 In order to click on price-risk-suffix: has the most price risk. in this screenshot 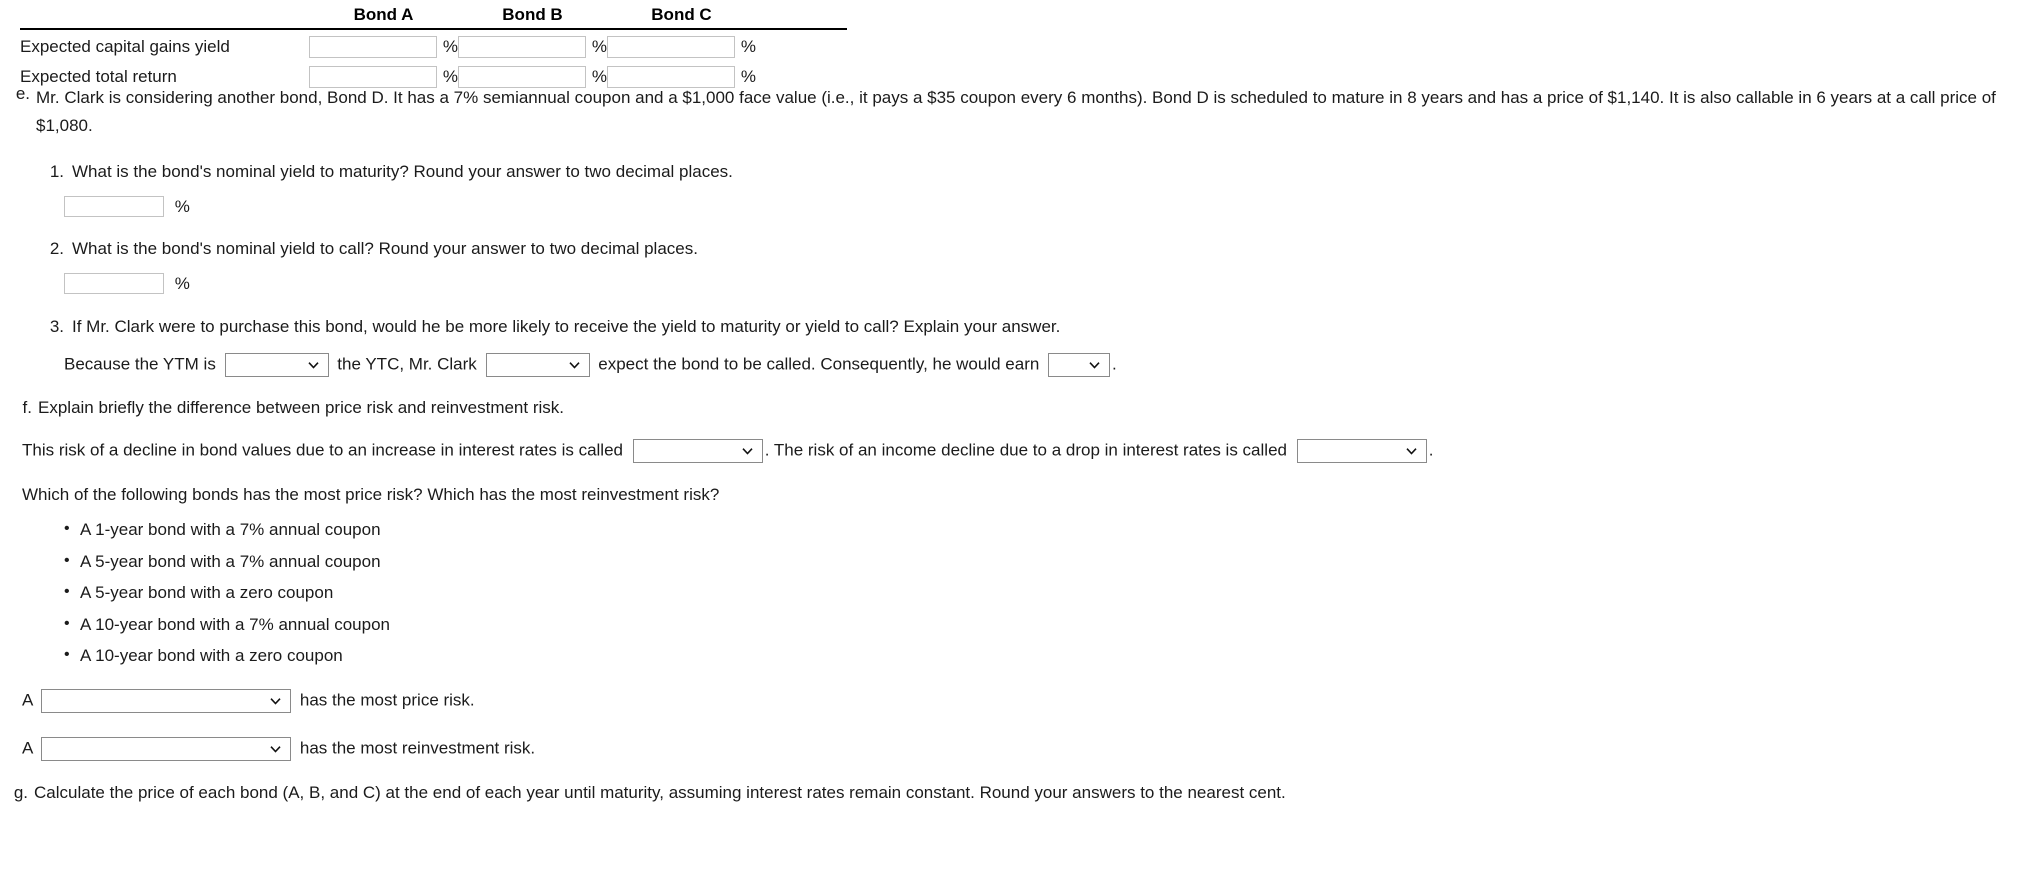, I will do `click(387, 700)`.